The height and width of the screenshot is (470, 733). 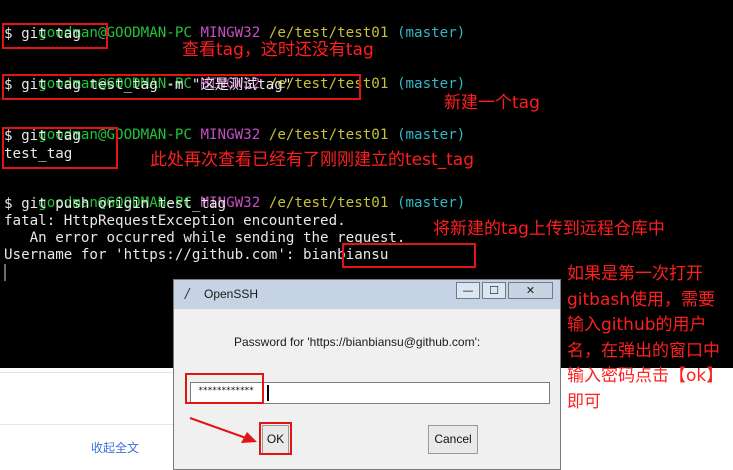 What do you see at coordinates (494, 290) in the screenshot?
I see `maximize-button: ☐` at bounding box center [494, 290].